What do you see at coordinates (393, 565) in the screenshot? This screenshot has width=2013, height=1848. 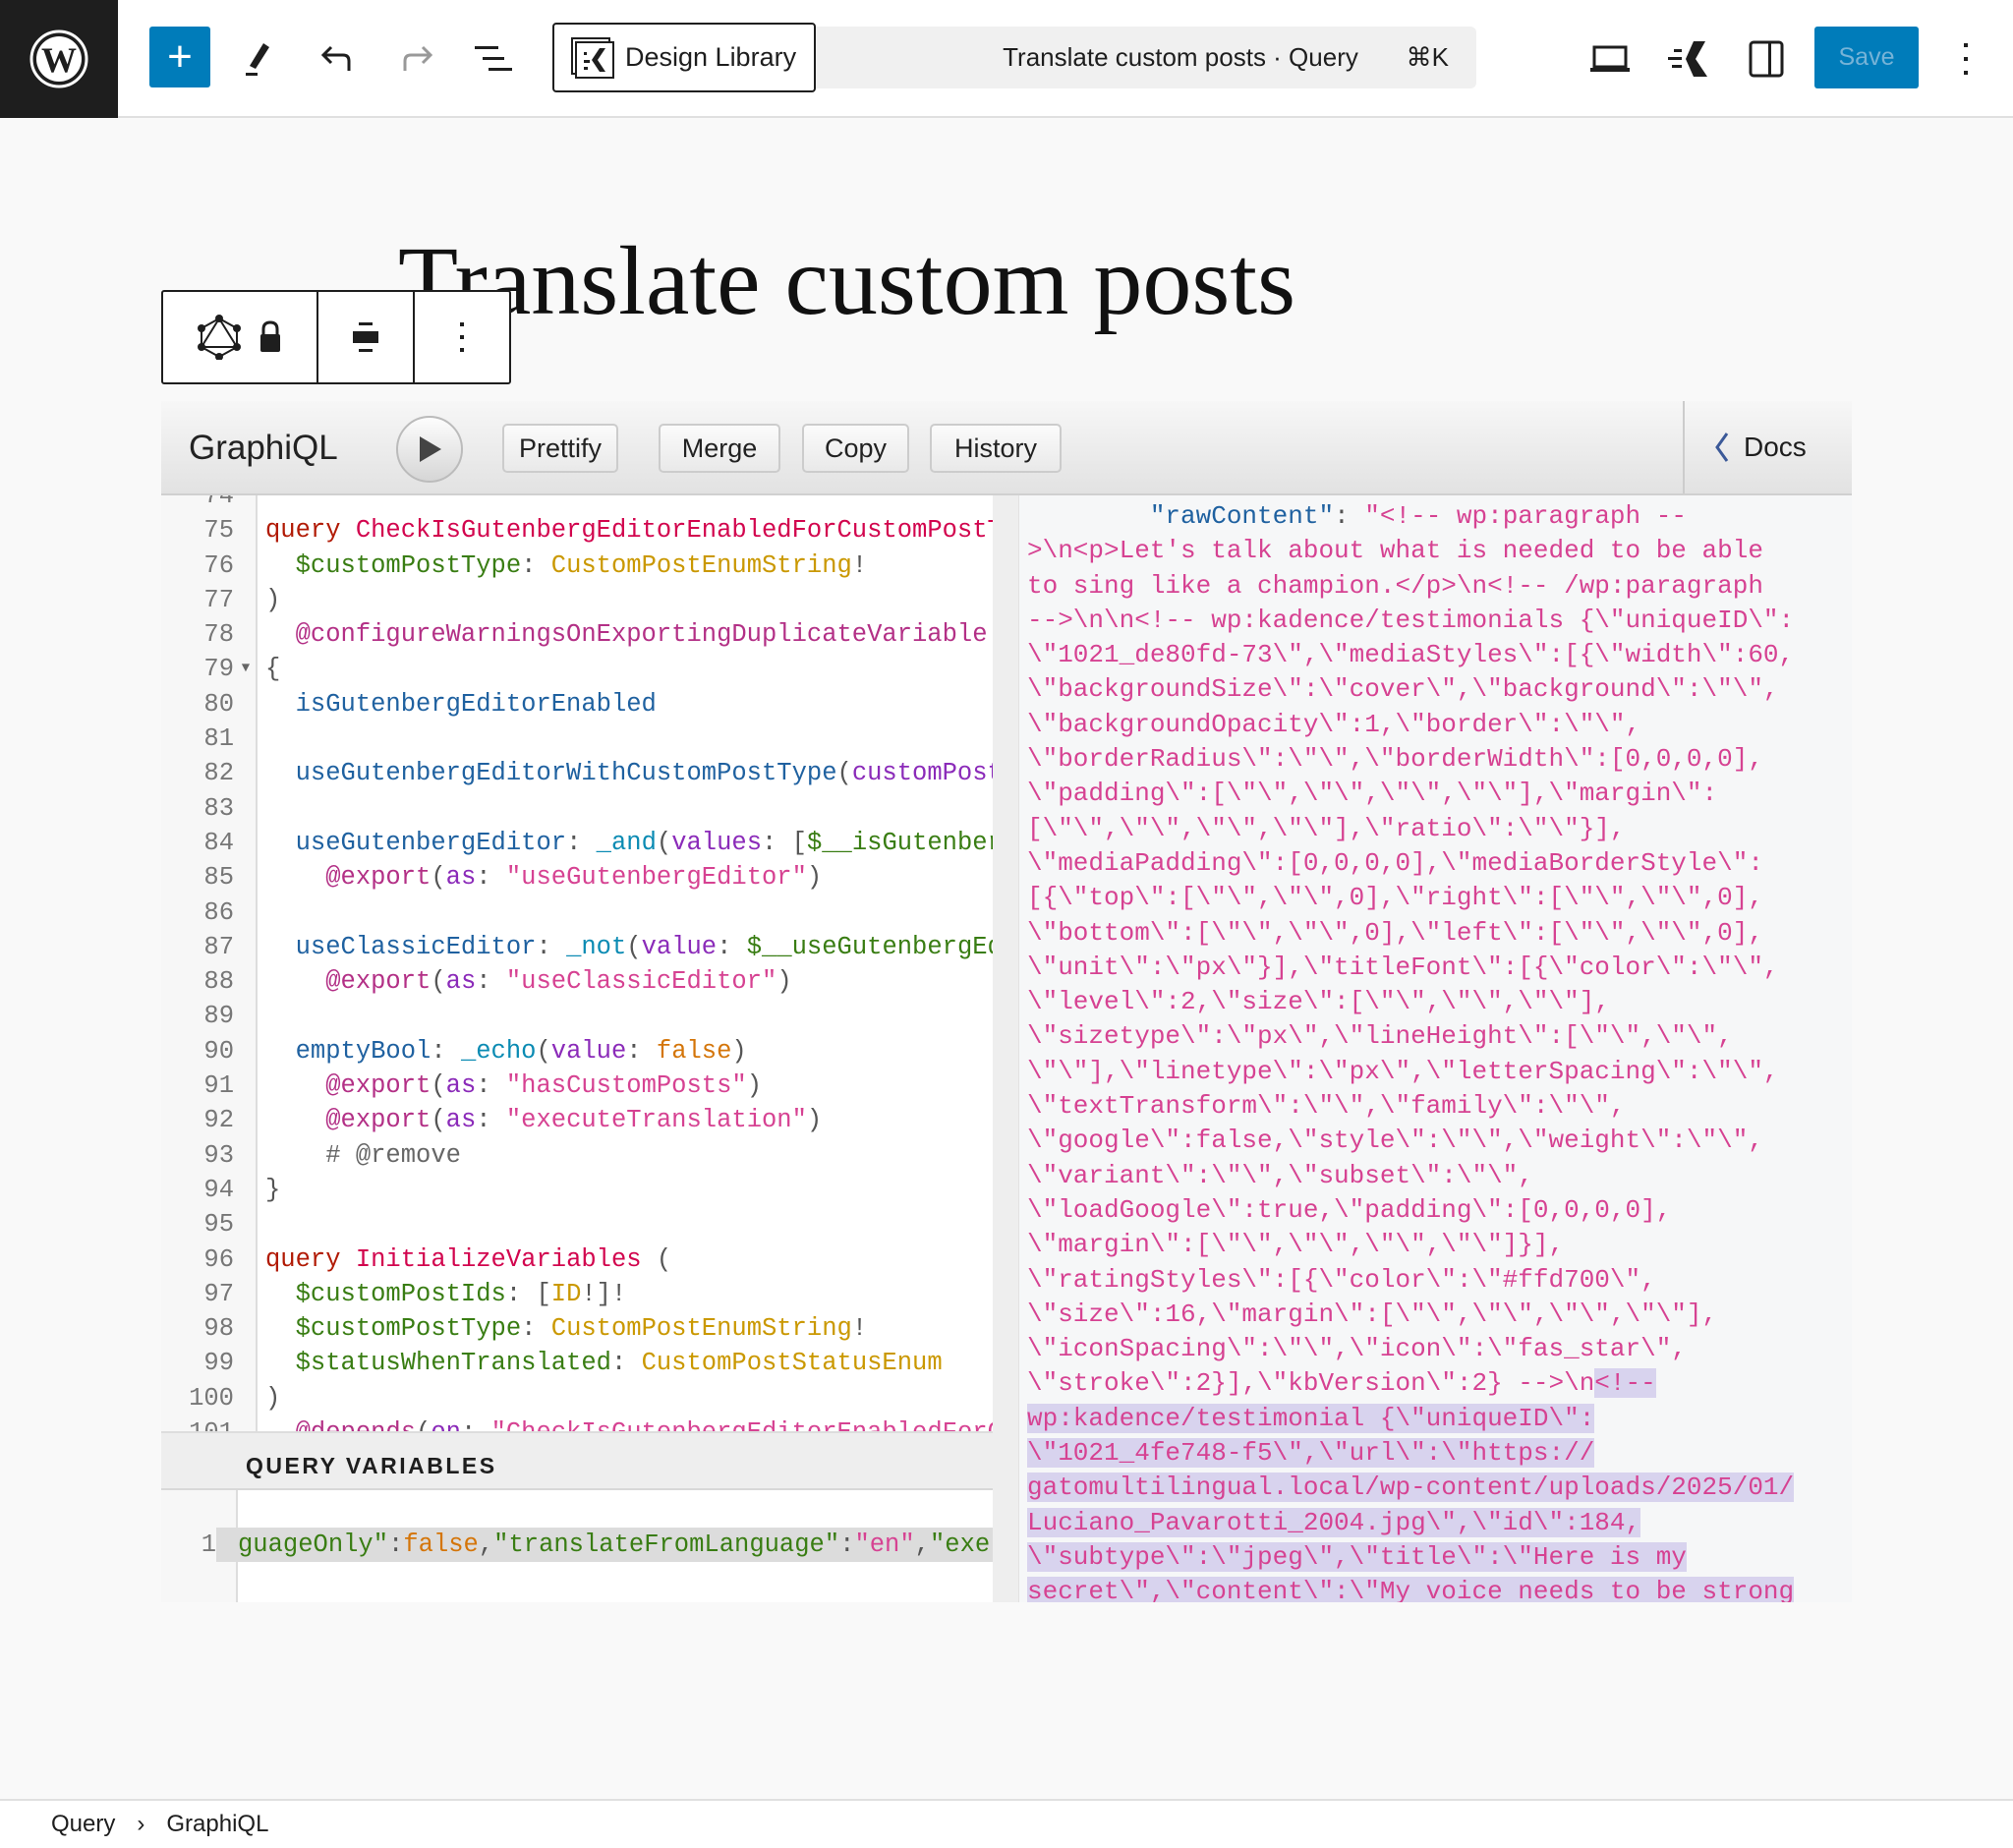 I see `code-token: $customPostType` at bounding box center [393, 565].